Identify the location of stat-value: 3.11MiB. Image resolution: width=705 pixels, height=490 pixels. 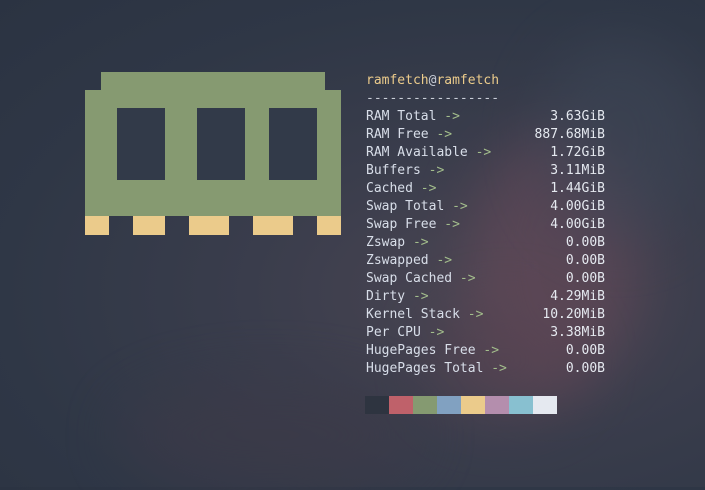
(577, 170).